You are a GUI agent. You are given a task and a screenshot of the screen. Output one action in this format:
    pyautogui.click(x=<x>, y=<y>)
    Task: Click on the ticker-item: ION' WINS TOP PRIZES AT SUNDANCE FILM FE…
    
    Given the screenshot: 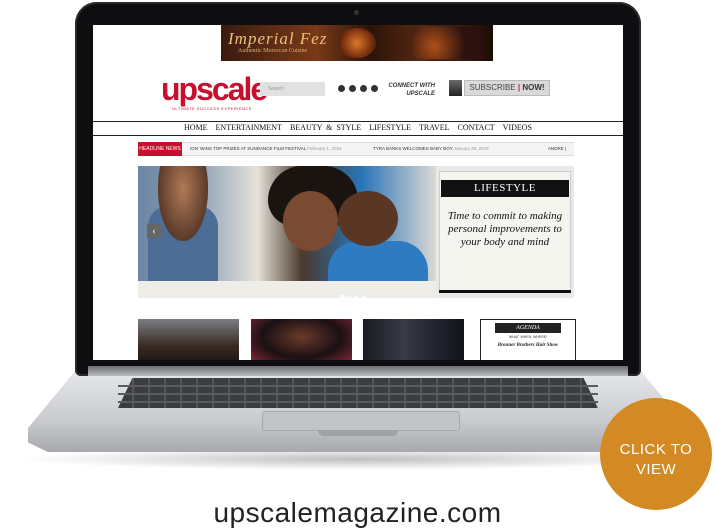 What is the action you would take?
    pyautogui.click(x=266, y=148)
    